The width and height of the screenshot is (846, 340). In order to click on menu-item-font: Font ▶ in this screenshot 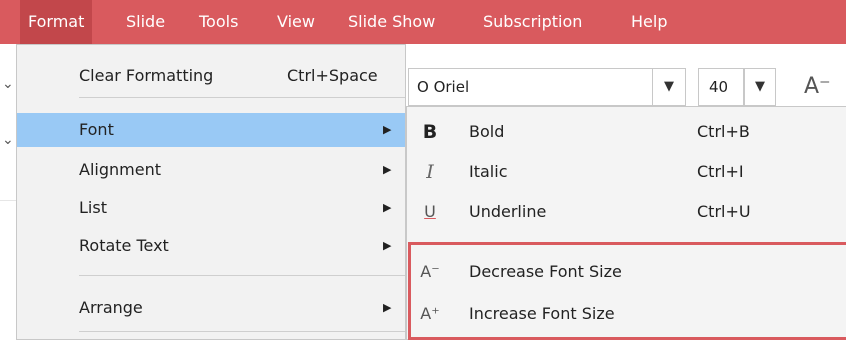, I will do `click(211, 130)`.